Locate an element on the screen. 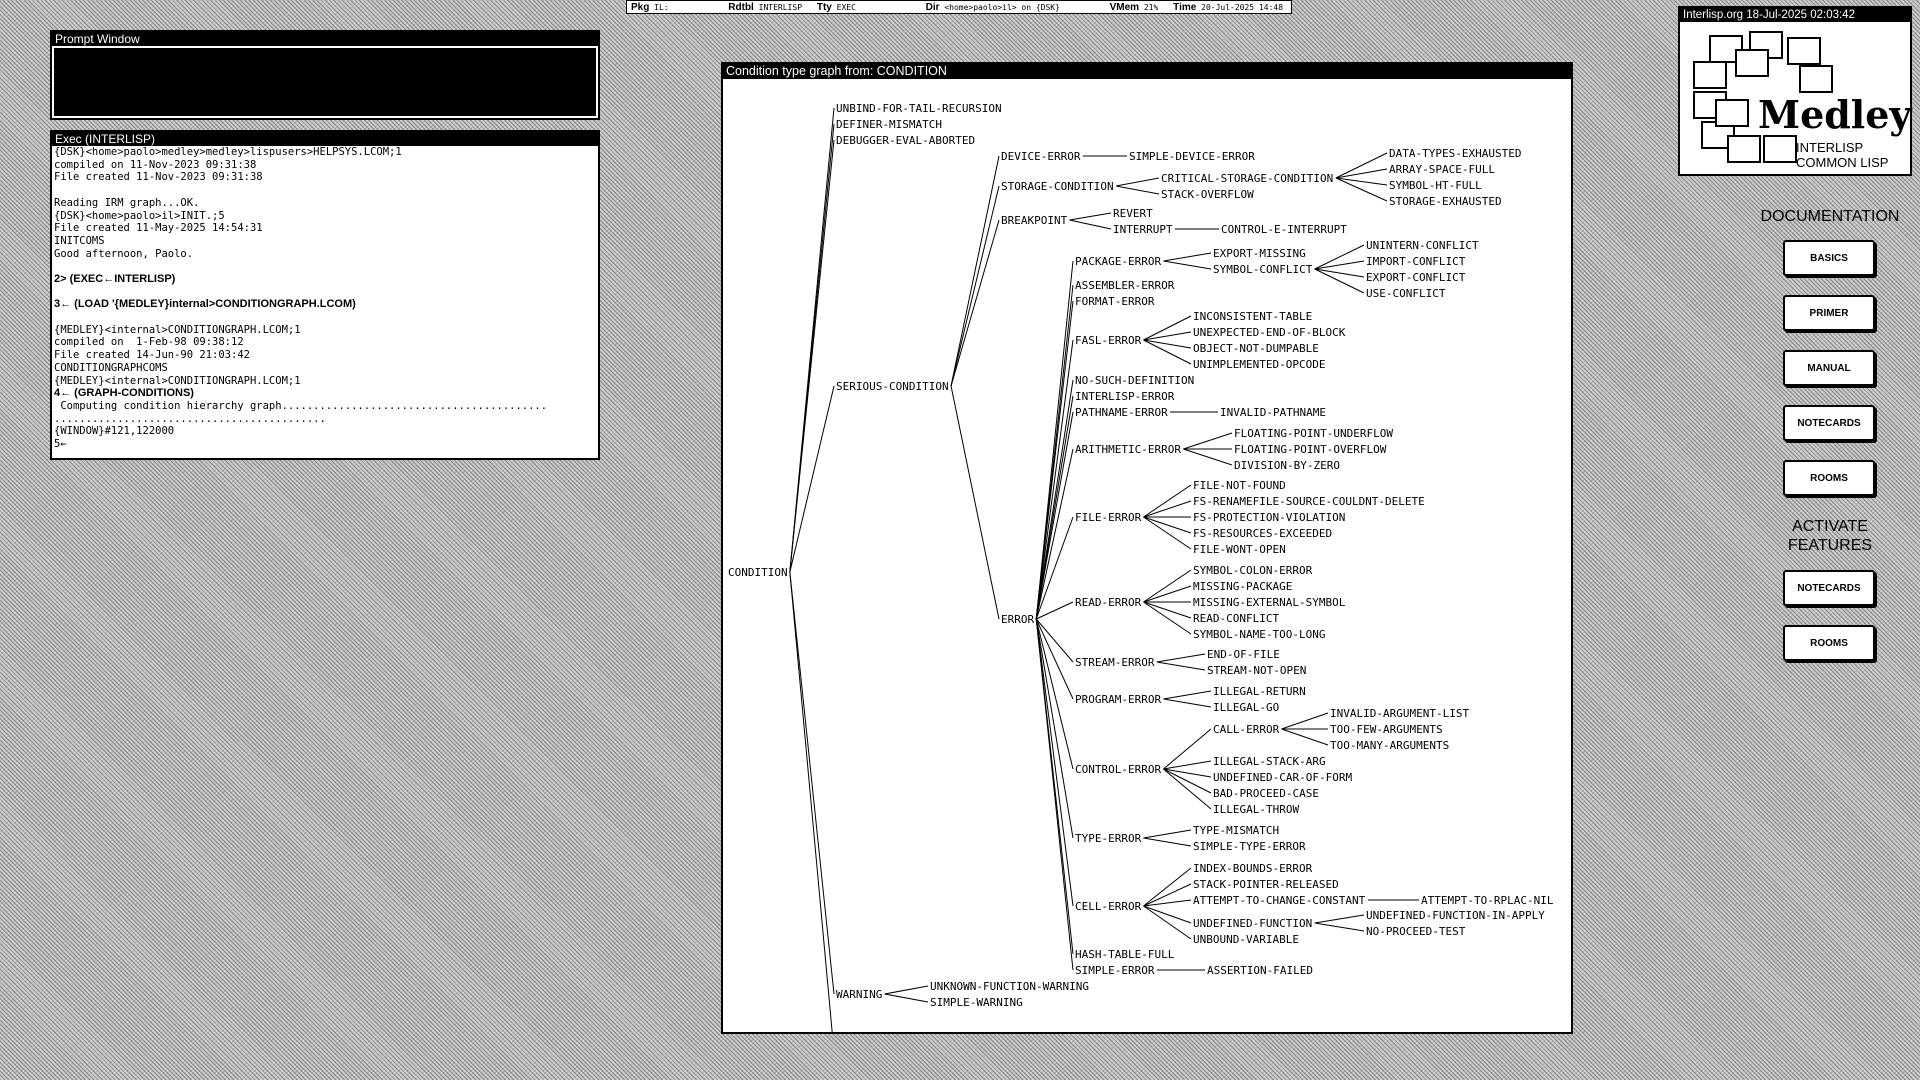  graph-node-inconsistent-table: INCONSISTENT-TABLE is located at coordinates (1252, 316).